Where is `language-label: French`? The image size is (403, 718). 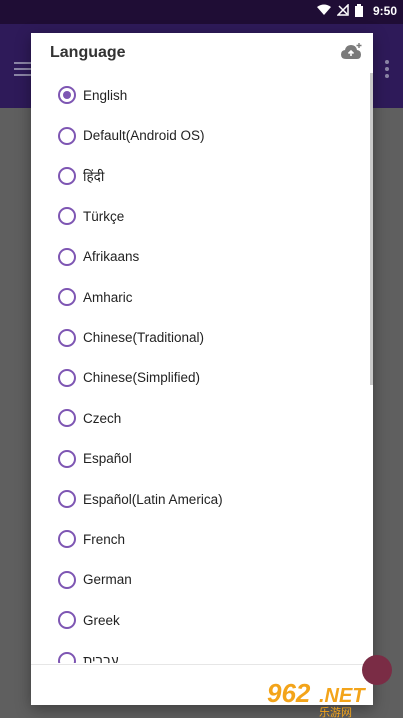
language-label: French is located at coordinates (104, 539).